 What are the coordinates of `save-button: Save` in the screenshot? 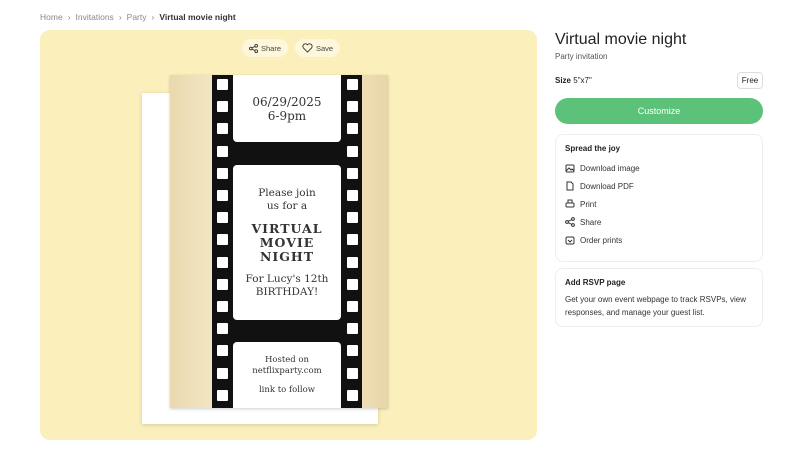 It's located at (318, 48).